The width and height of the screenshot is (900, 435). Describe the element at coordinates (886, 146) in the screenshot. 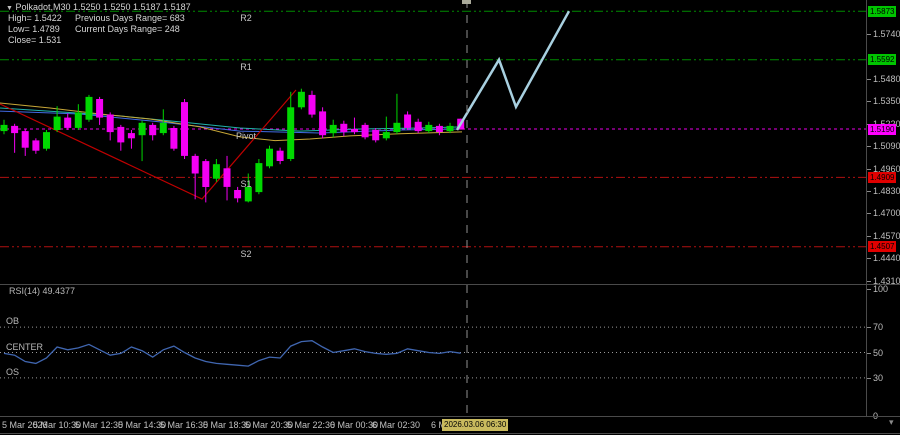

I see `price-tick-label: 1.5090` at that location.